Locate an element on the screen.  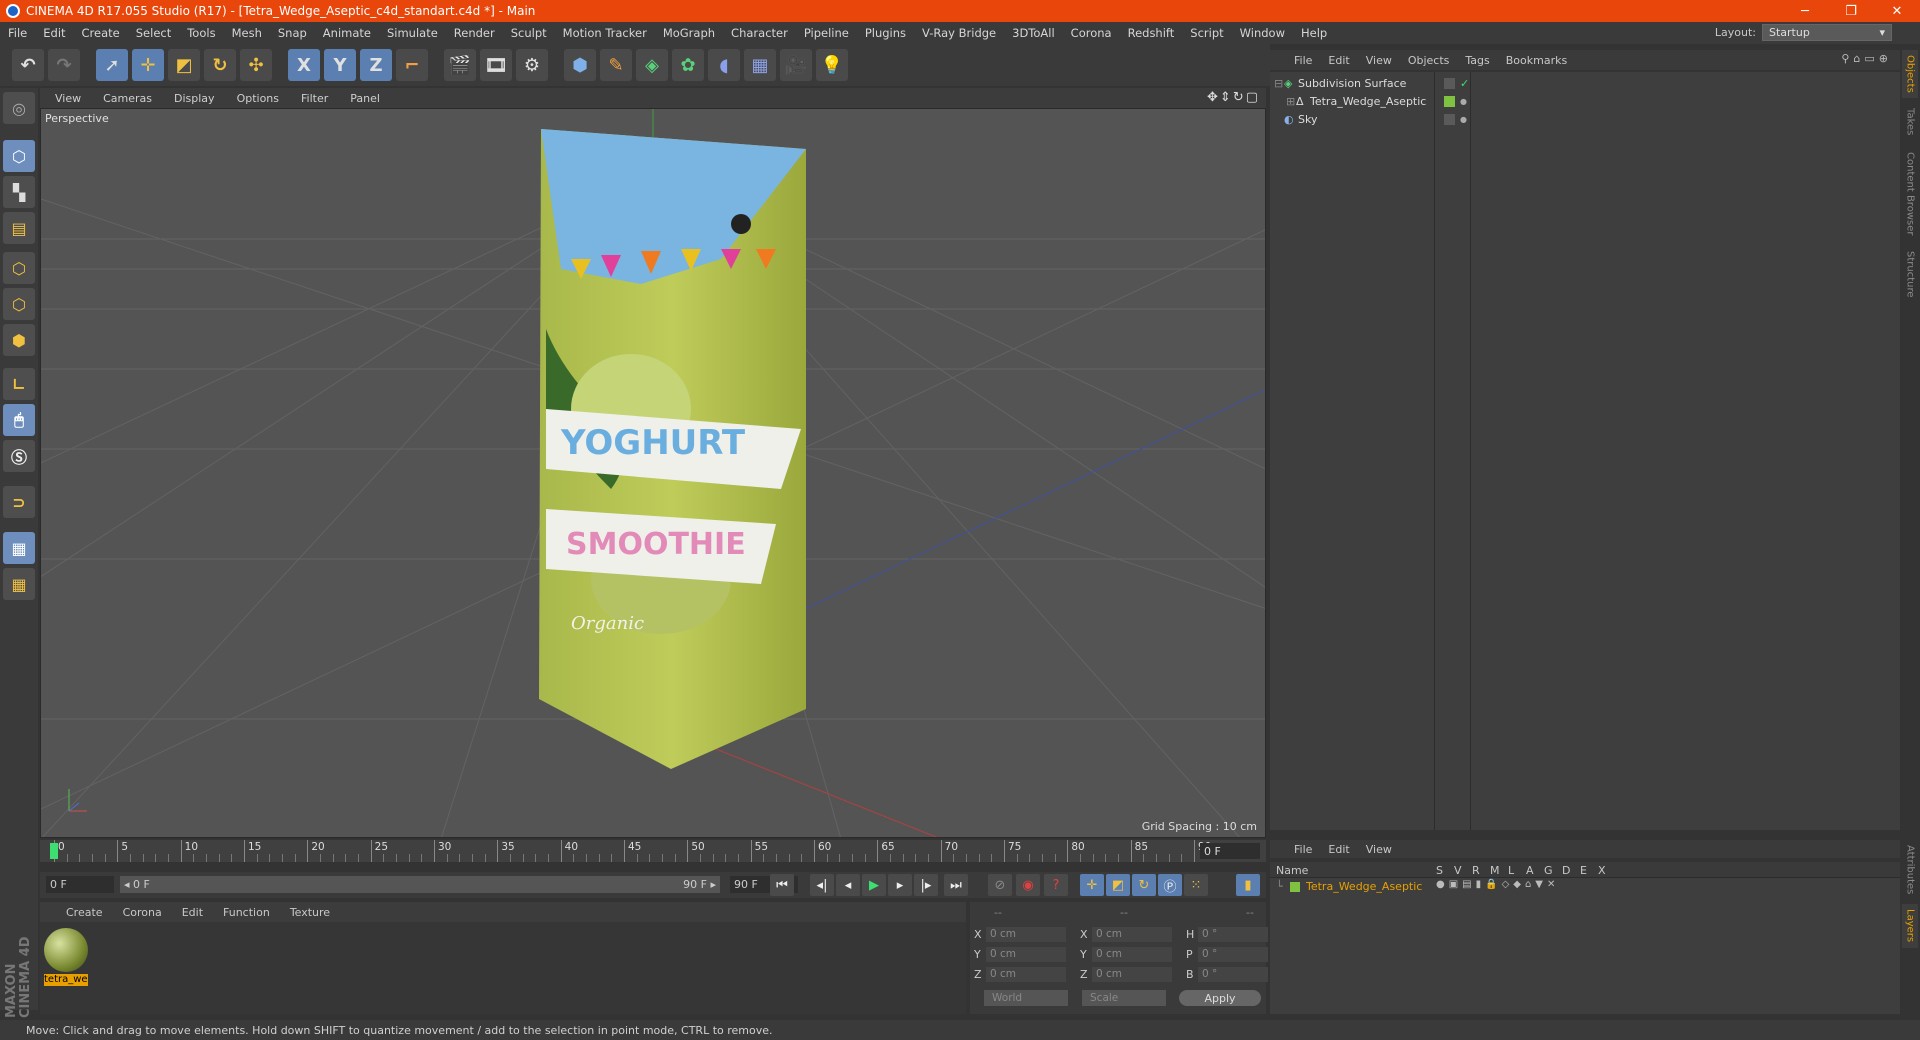
cloner-icon: ✿ is located at coordinates (688, 65).